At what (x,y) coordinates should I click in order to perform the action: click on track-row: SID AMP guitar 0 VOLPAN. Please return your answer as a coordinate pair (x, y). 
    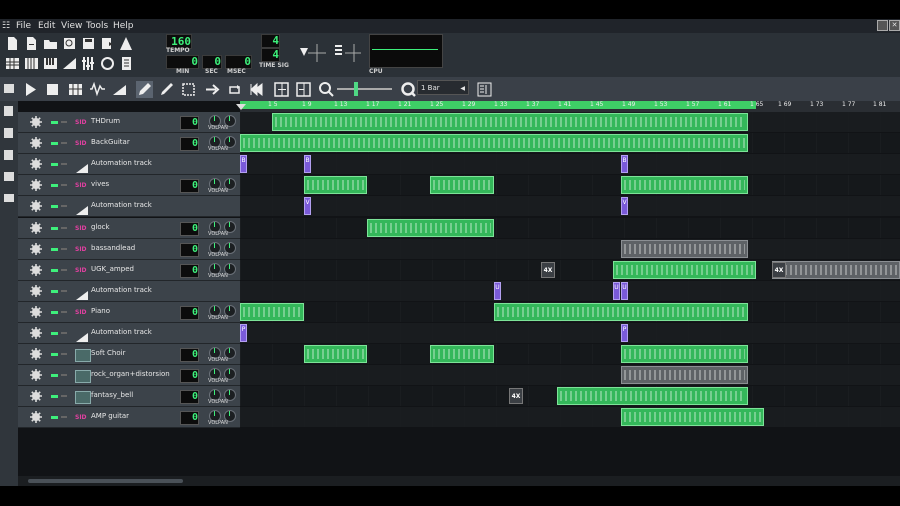
    Looking at the image, I should click on (129, 418).